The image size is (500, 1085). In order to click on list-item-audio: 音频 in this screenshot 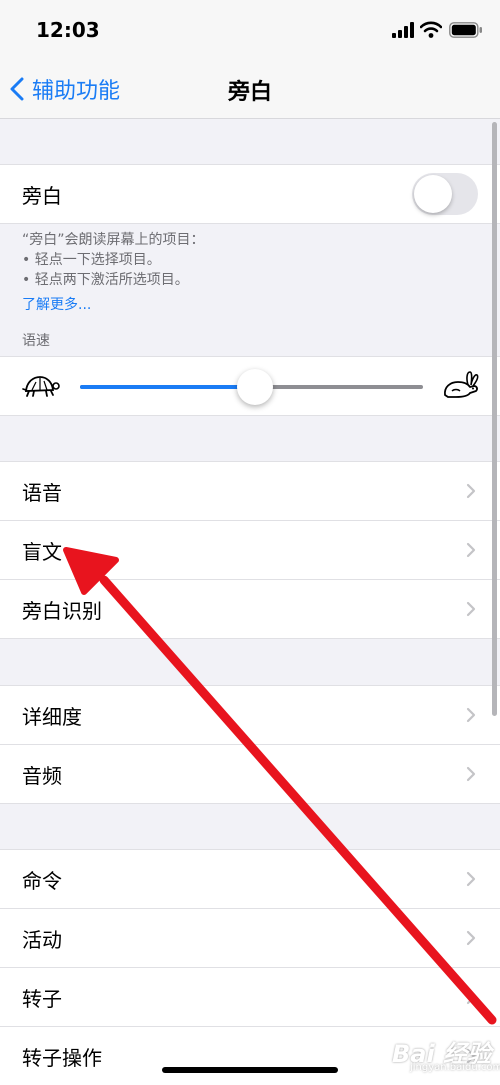, I will do `click(250, 774)`.